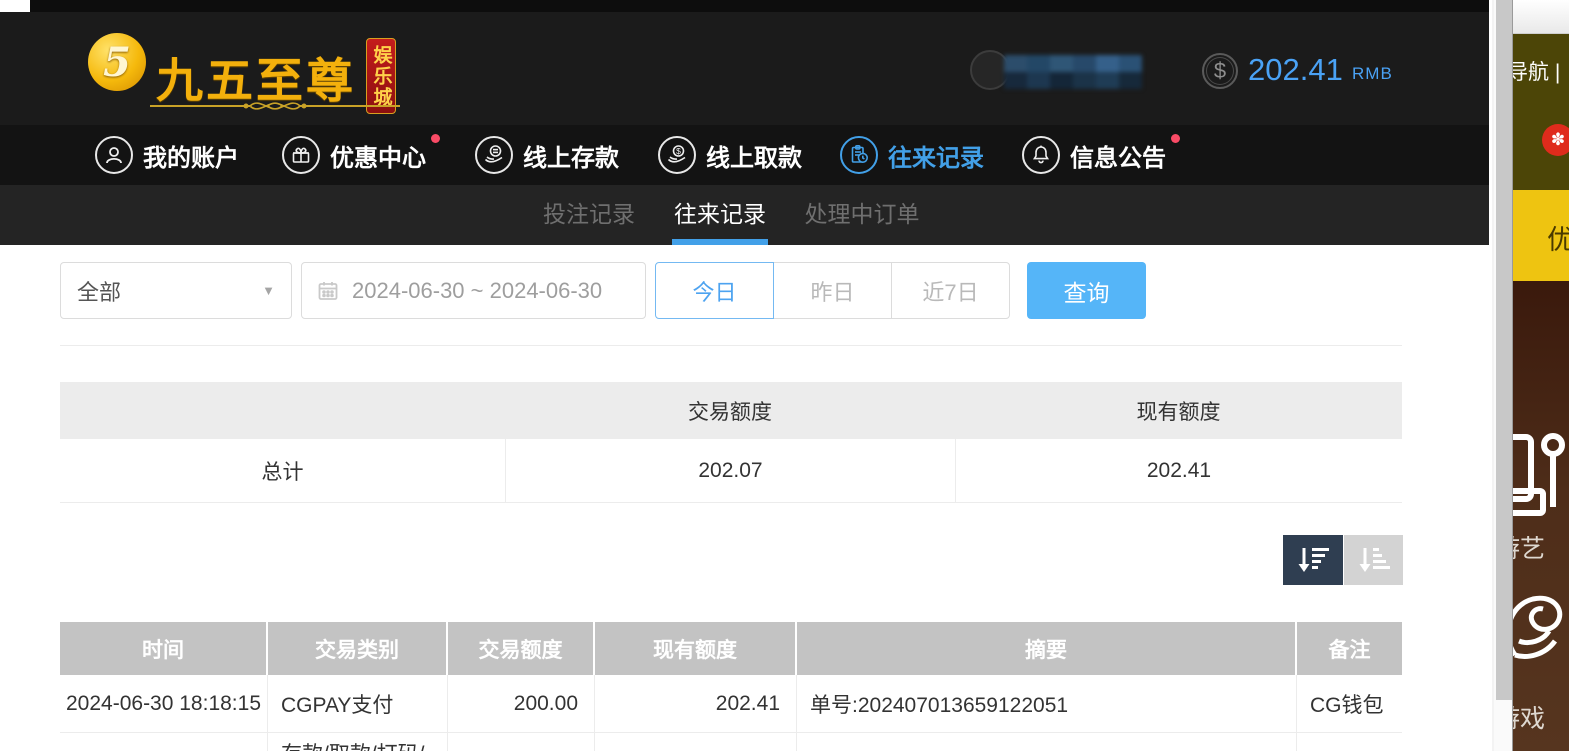  I want to click on table-row-partial: 存款/取款/打码/, so click(731, 742).